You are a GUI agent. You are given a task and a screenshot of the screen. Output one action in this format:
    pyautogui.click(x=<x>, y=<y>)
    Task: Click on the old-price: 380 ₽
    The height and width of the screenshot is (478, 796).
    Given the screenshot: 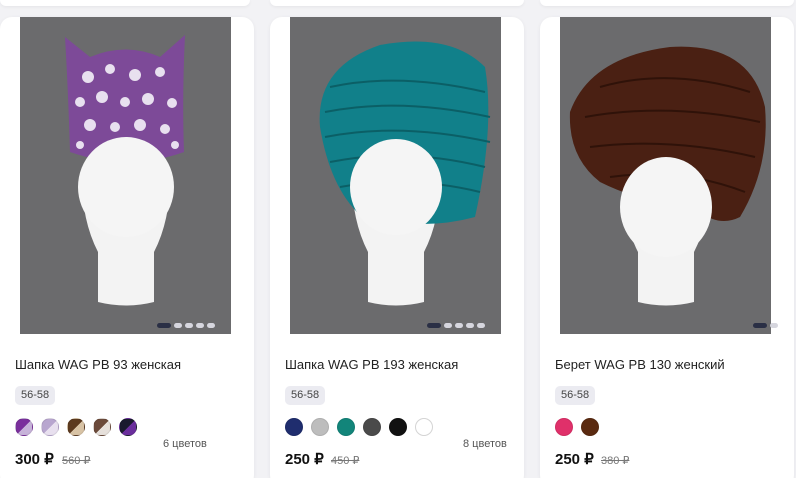 What is the action you would take?
    pyautogui.click(x=615, y=461)
    